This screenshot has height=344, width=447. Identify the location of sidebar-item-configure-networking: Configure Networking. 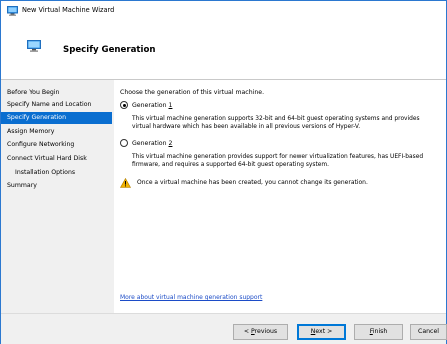
(56, 145).